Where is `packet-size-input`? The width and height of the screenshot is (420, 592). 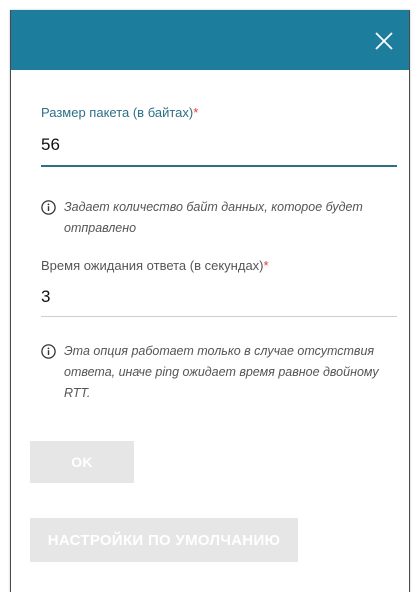 packet-size-input is located at coordinates (219, 145).